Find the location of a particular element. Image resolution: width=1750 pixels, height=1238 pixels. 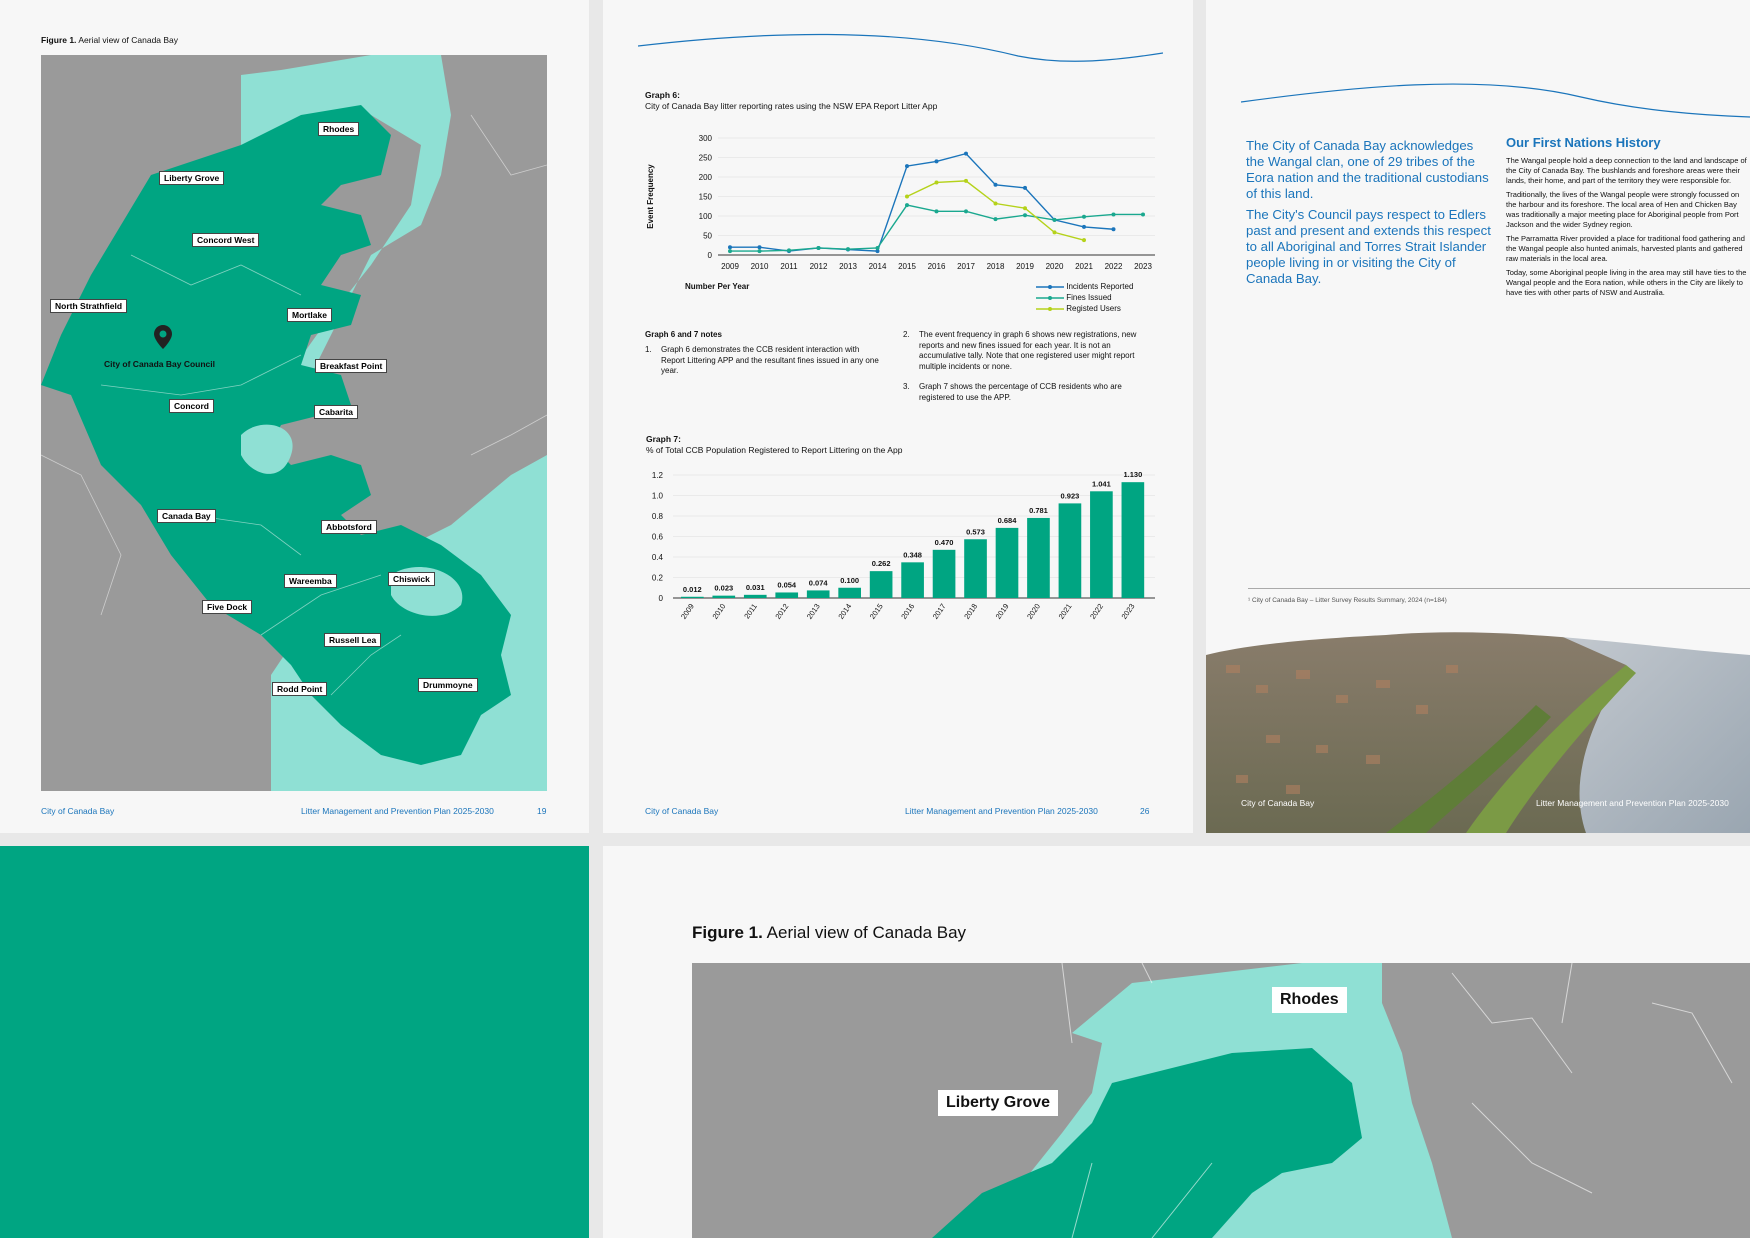

legend-label: Fines Issued is located at coordinates (1089, 297).